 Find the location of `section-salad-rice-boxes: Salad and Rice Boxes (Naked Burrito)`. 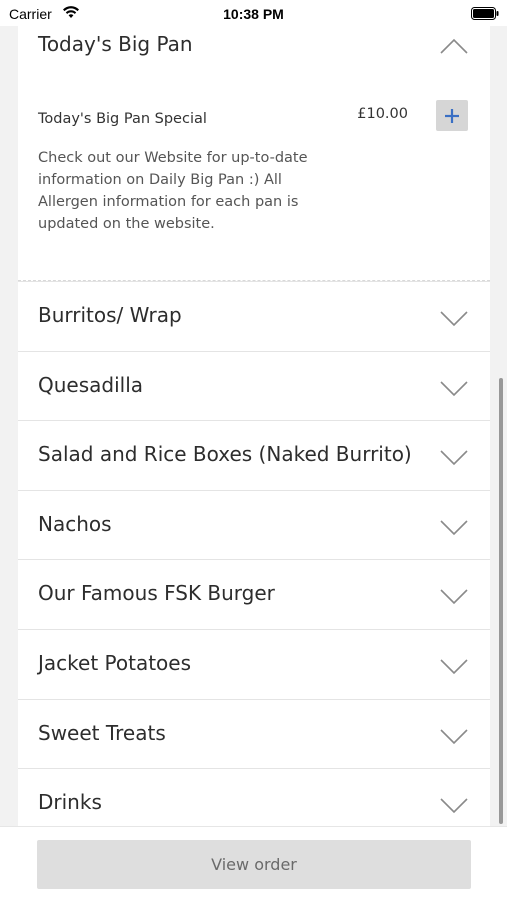

section-salad-rice-boxes: Salad and Rice Boxes (Naked Burrito) is located at coordinates (254, 455).